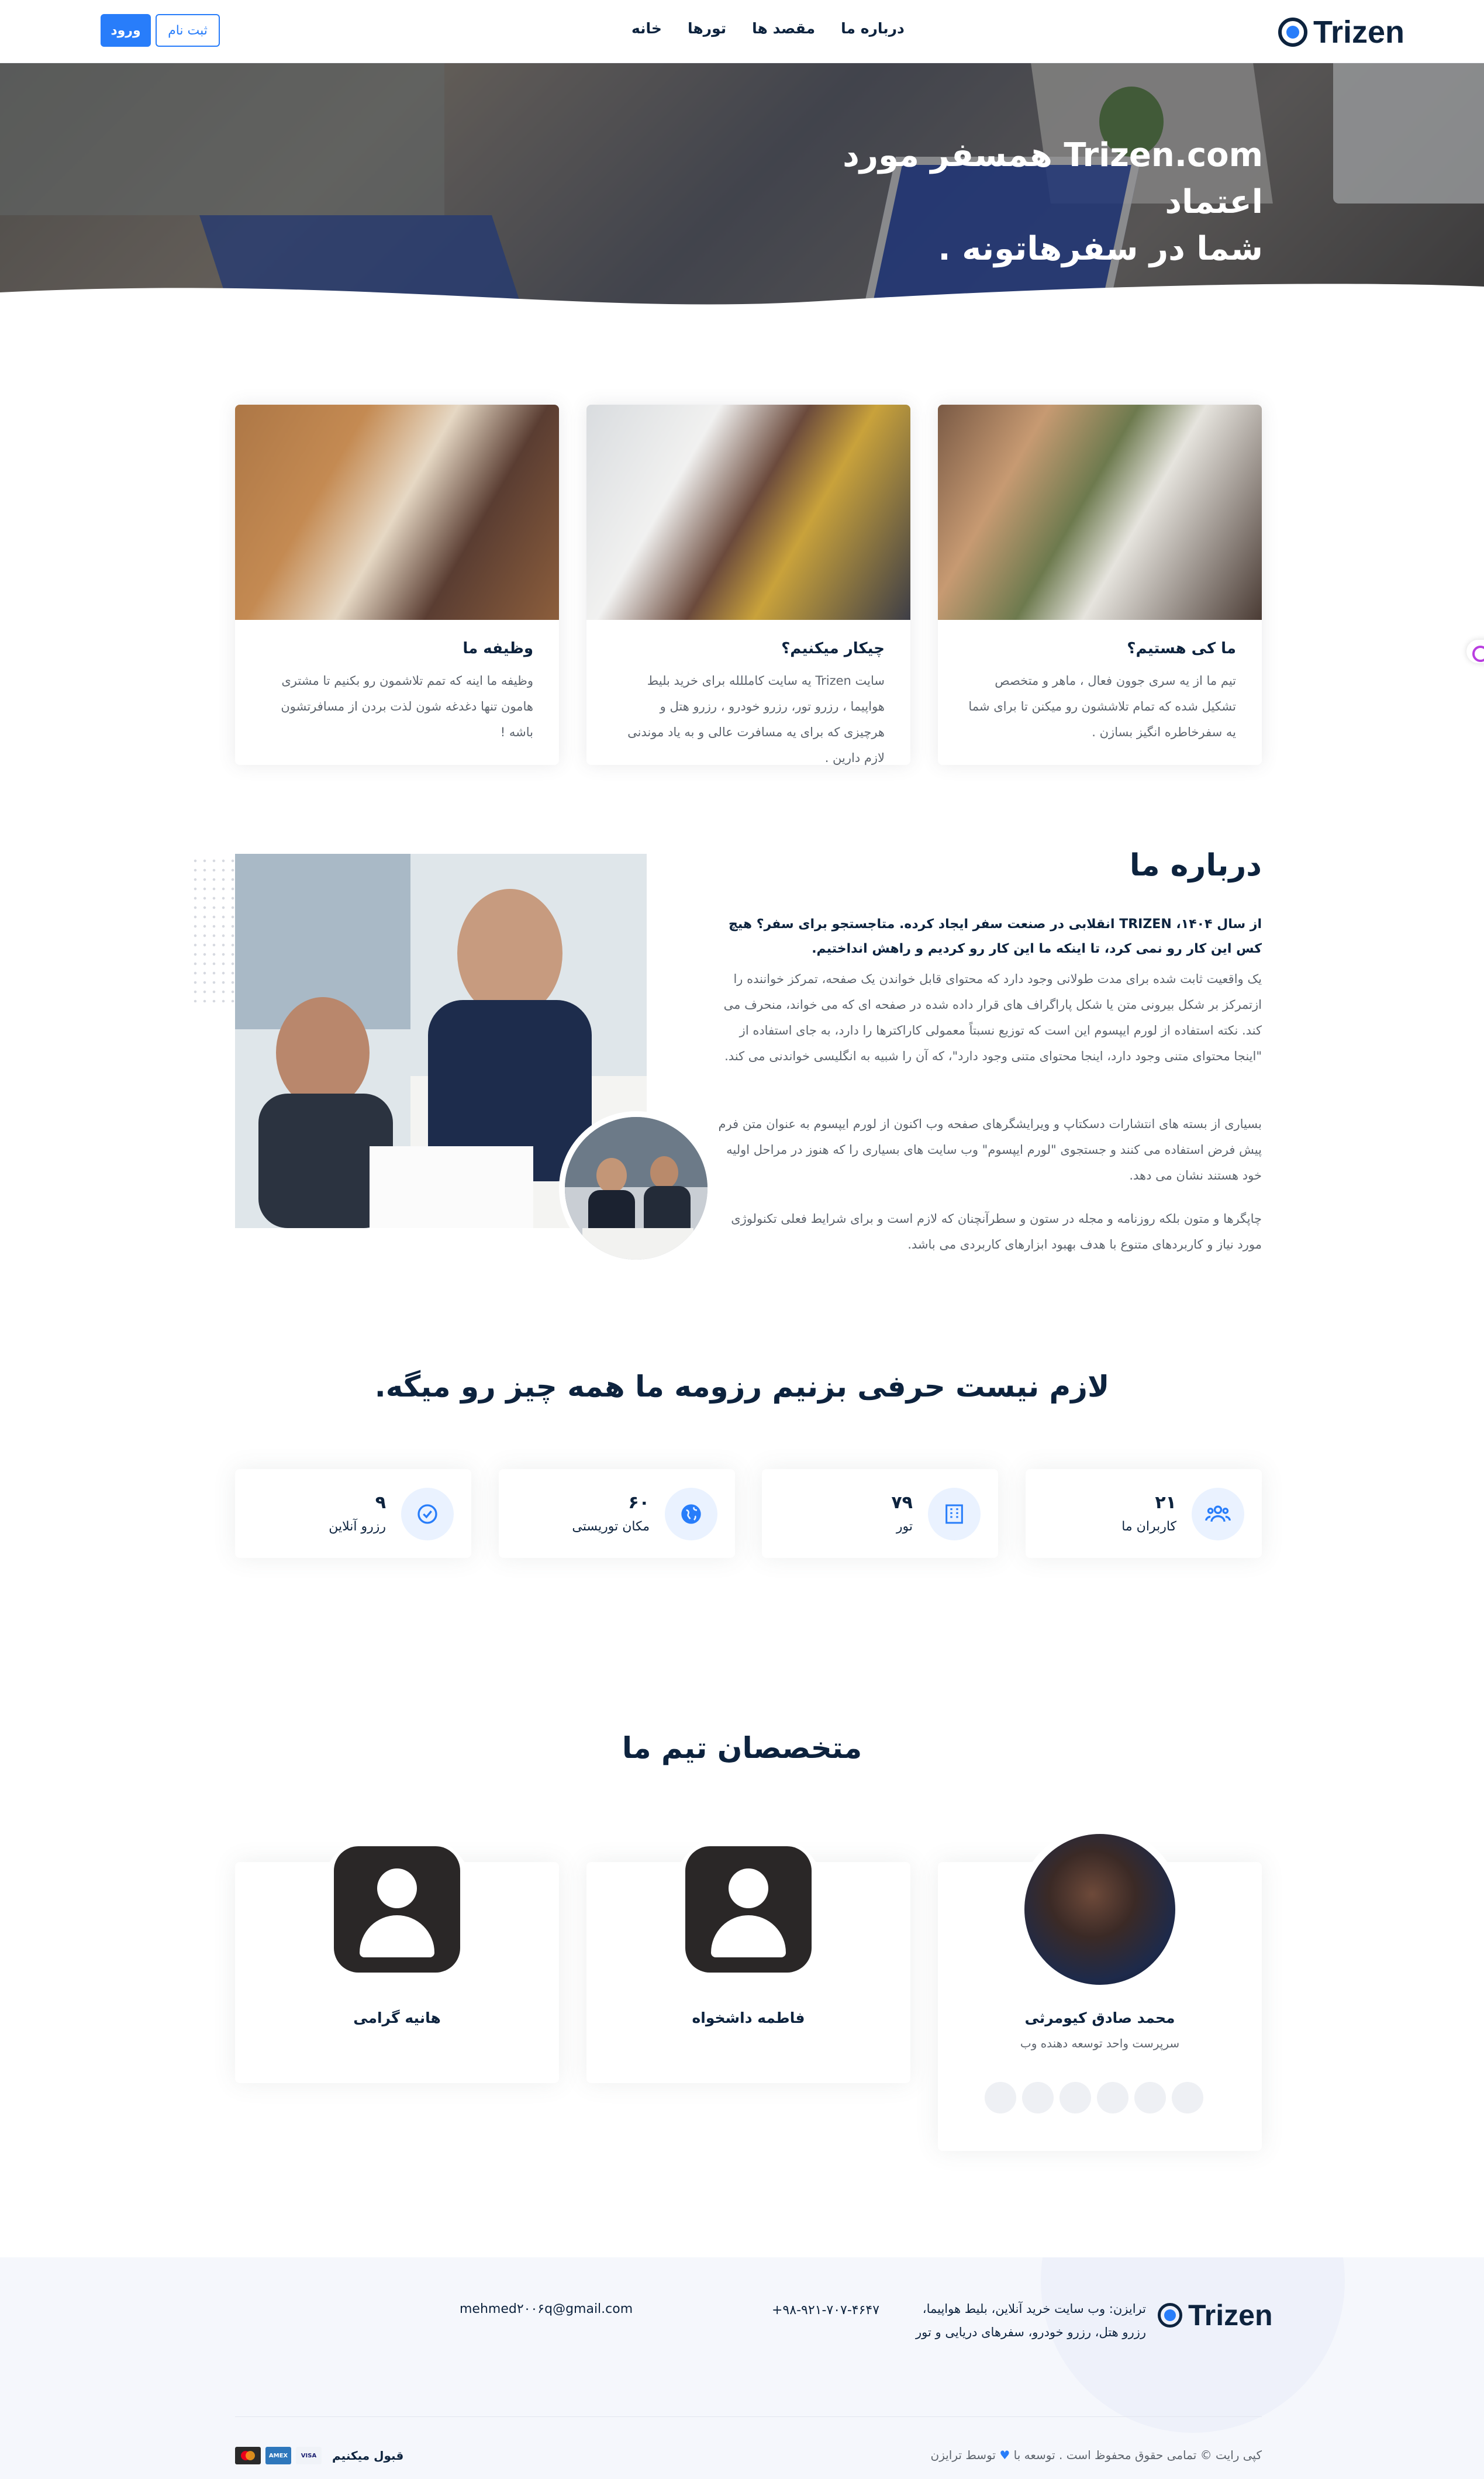 Image resolution: width=1484 pixels, height=2479 pixels. What do you see at coordinates (742, 305) in the screenshot?
I see `hero-wave` at bounding box center [742, 305].